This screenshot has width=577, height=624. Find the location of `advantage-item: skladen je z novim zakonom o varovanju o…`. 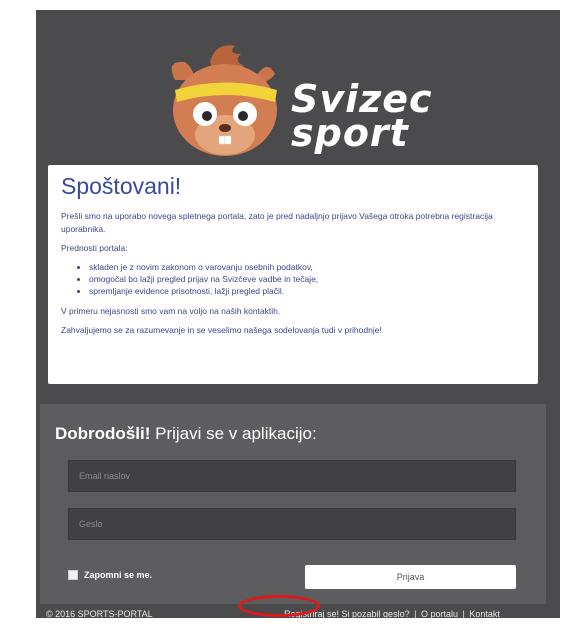

advantage-item: skladen je z novim zakonom o varovanju o… is located at coordinates (307, 267).